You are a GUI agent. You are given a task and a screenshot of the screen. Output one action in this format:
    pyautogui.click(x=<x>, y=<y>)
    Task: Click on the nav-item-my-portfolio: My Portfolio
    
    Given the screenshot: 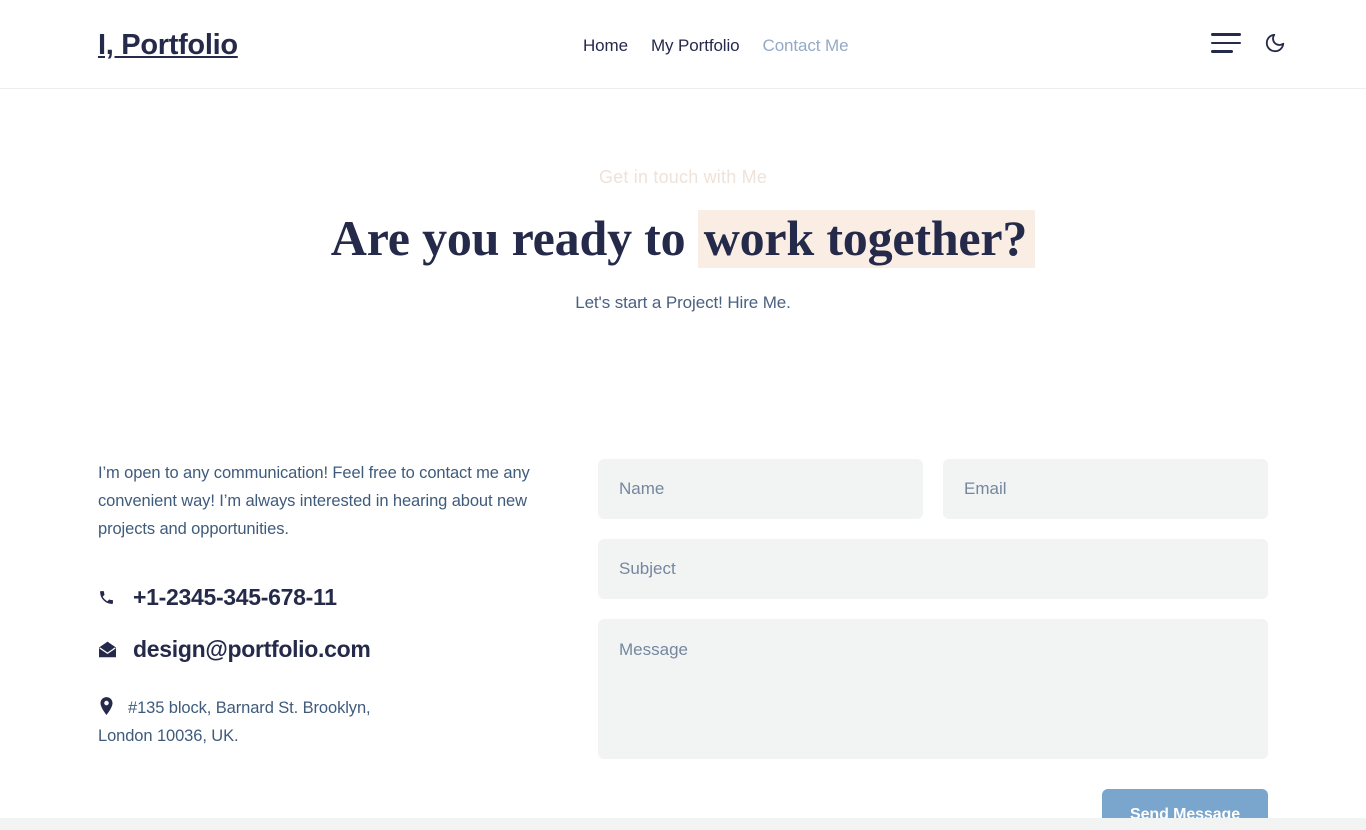 What is the action you would take?
    pyautogui.click(x=695, y=46)
    